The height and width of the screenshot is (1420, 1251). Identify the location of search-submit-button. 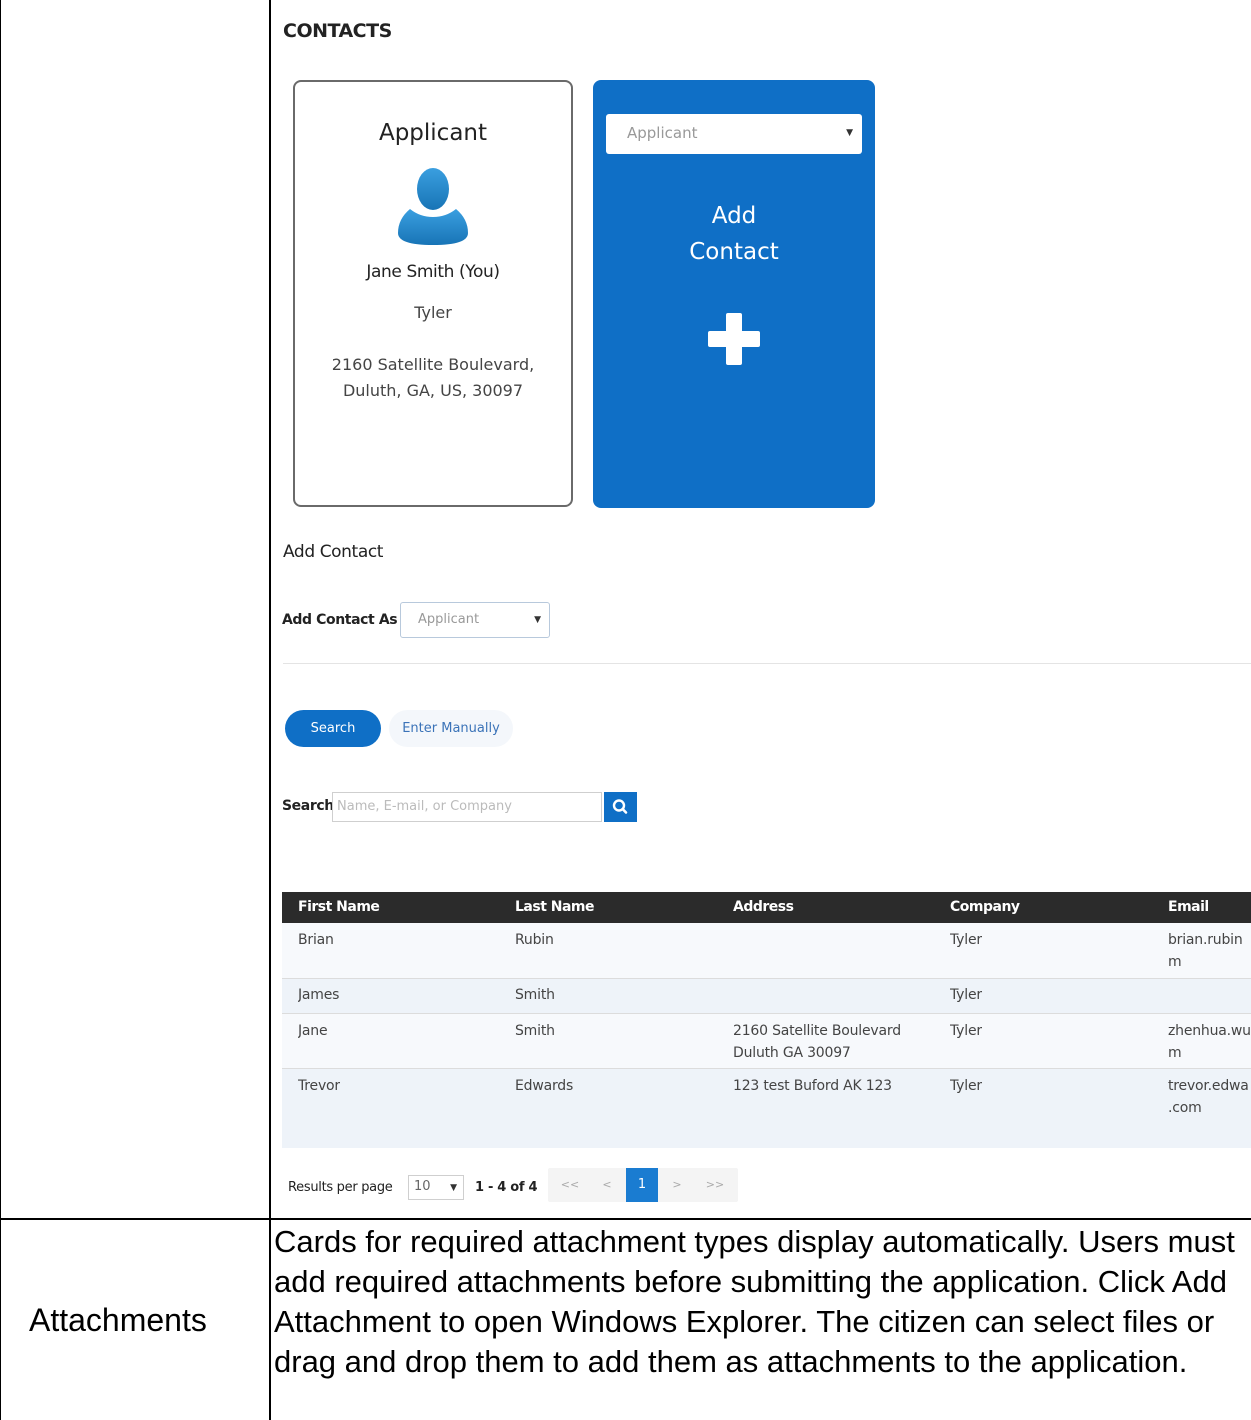
(620, 807).